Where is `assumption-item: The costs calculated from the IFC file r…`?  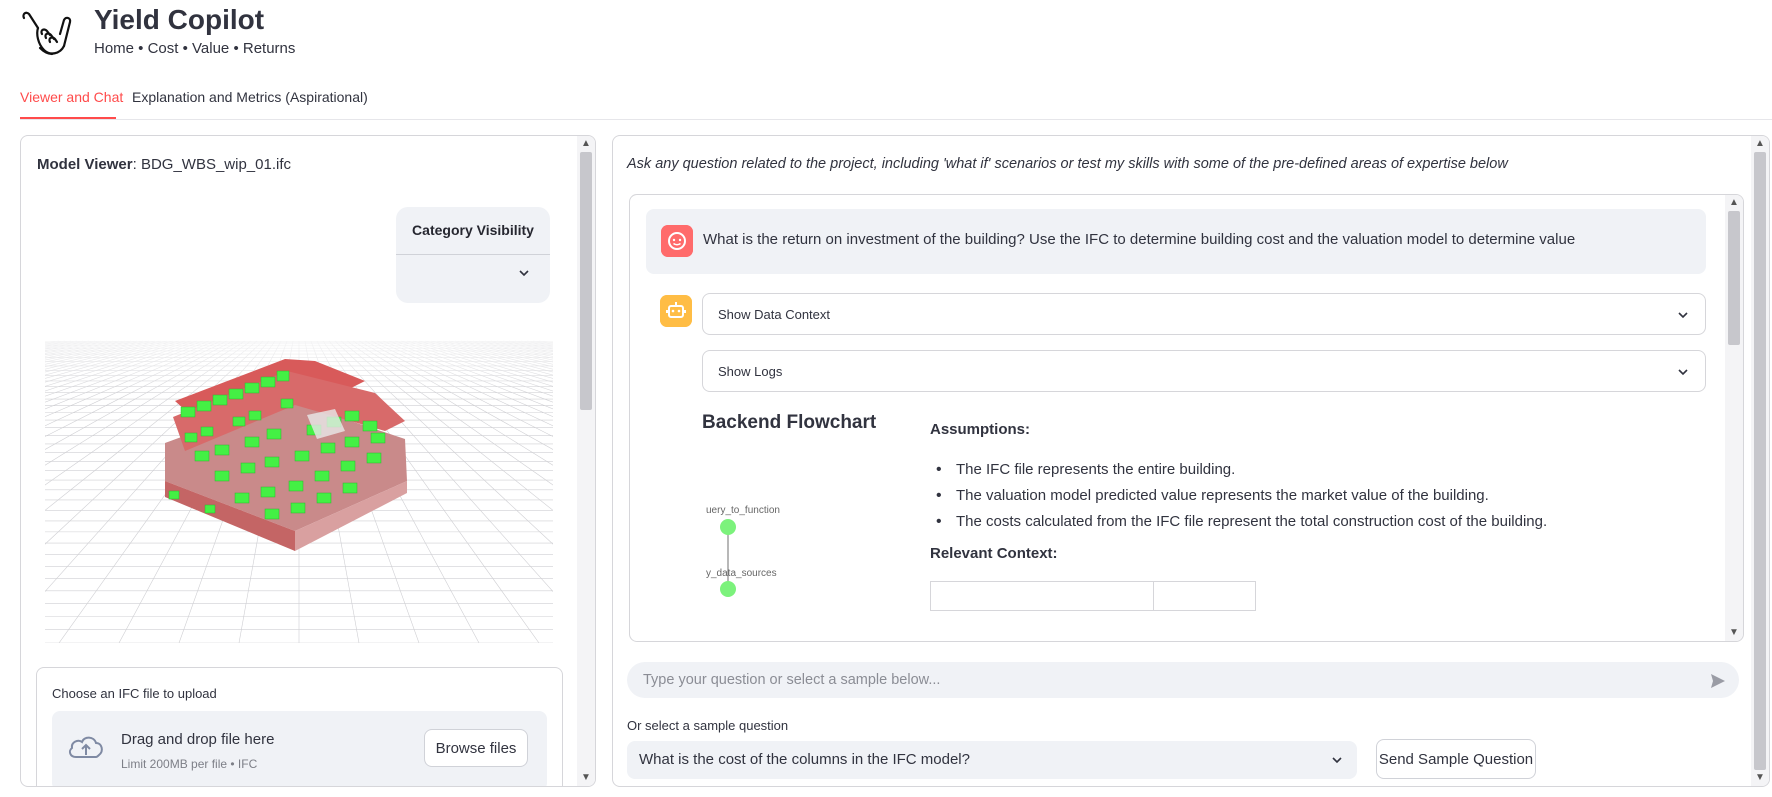 assumption-item: The costs calculated from the IFC file r… is located at coordinates (1280, 522).